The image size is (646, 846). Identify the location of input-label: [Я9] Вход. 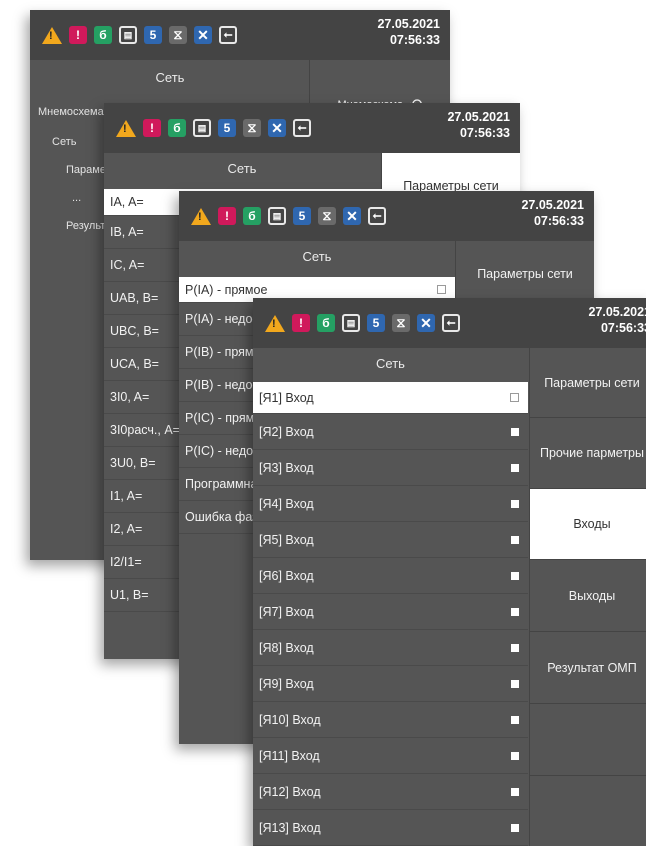
(286, 683).